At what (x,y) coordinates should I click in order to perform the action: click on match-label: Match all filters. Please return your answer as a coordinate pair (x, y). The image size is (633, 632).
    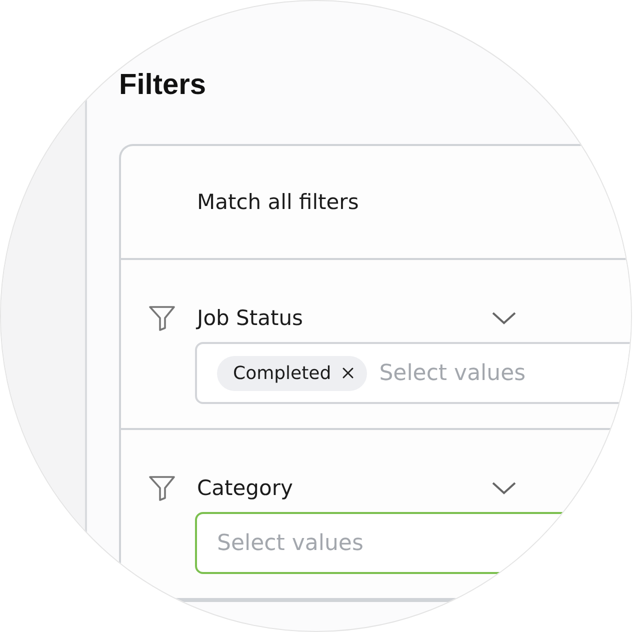
    Looking at the image, I should click on (278, 202).